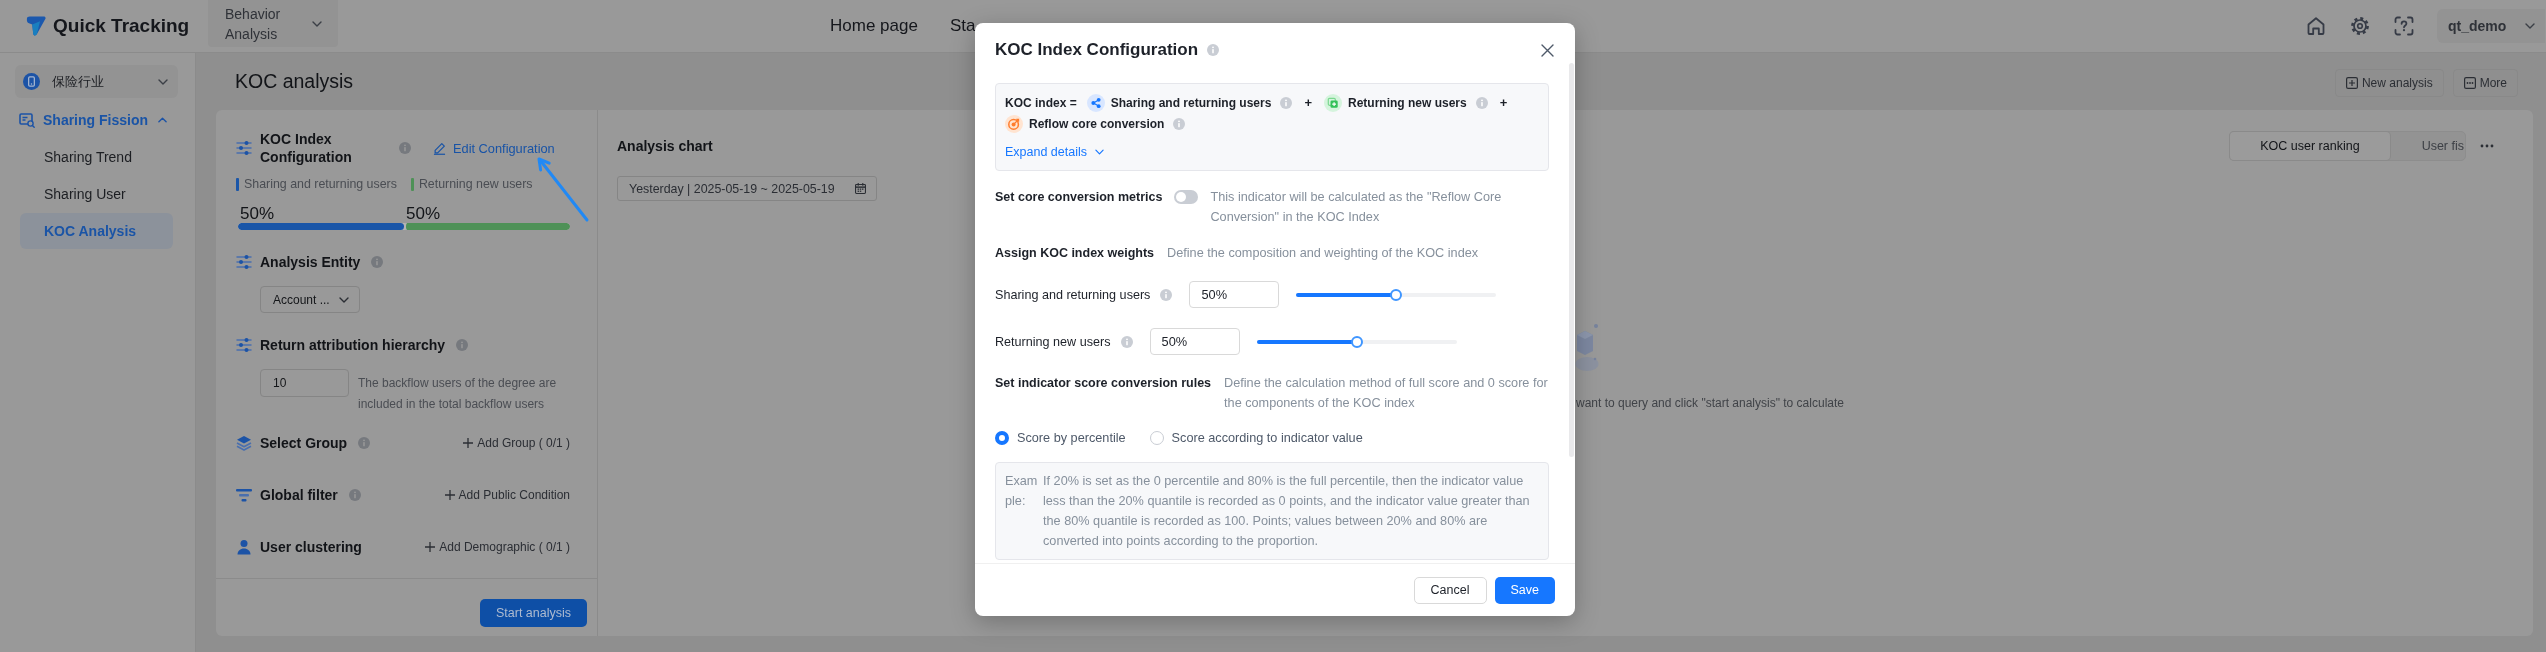  Describe the element at coordinates (244, 547) in the screenshot. I see `user-icon` at that location.